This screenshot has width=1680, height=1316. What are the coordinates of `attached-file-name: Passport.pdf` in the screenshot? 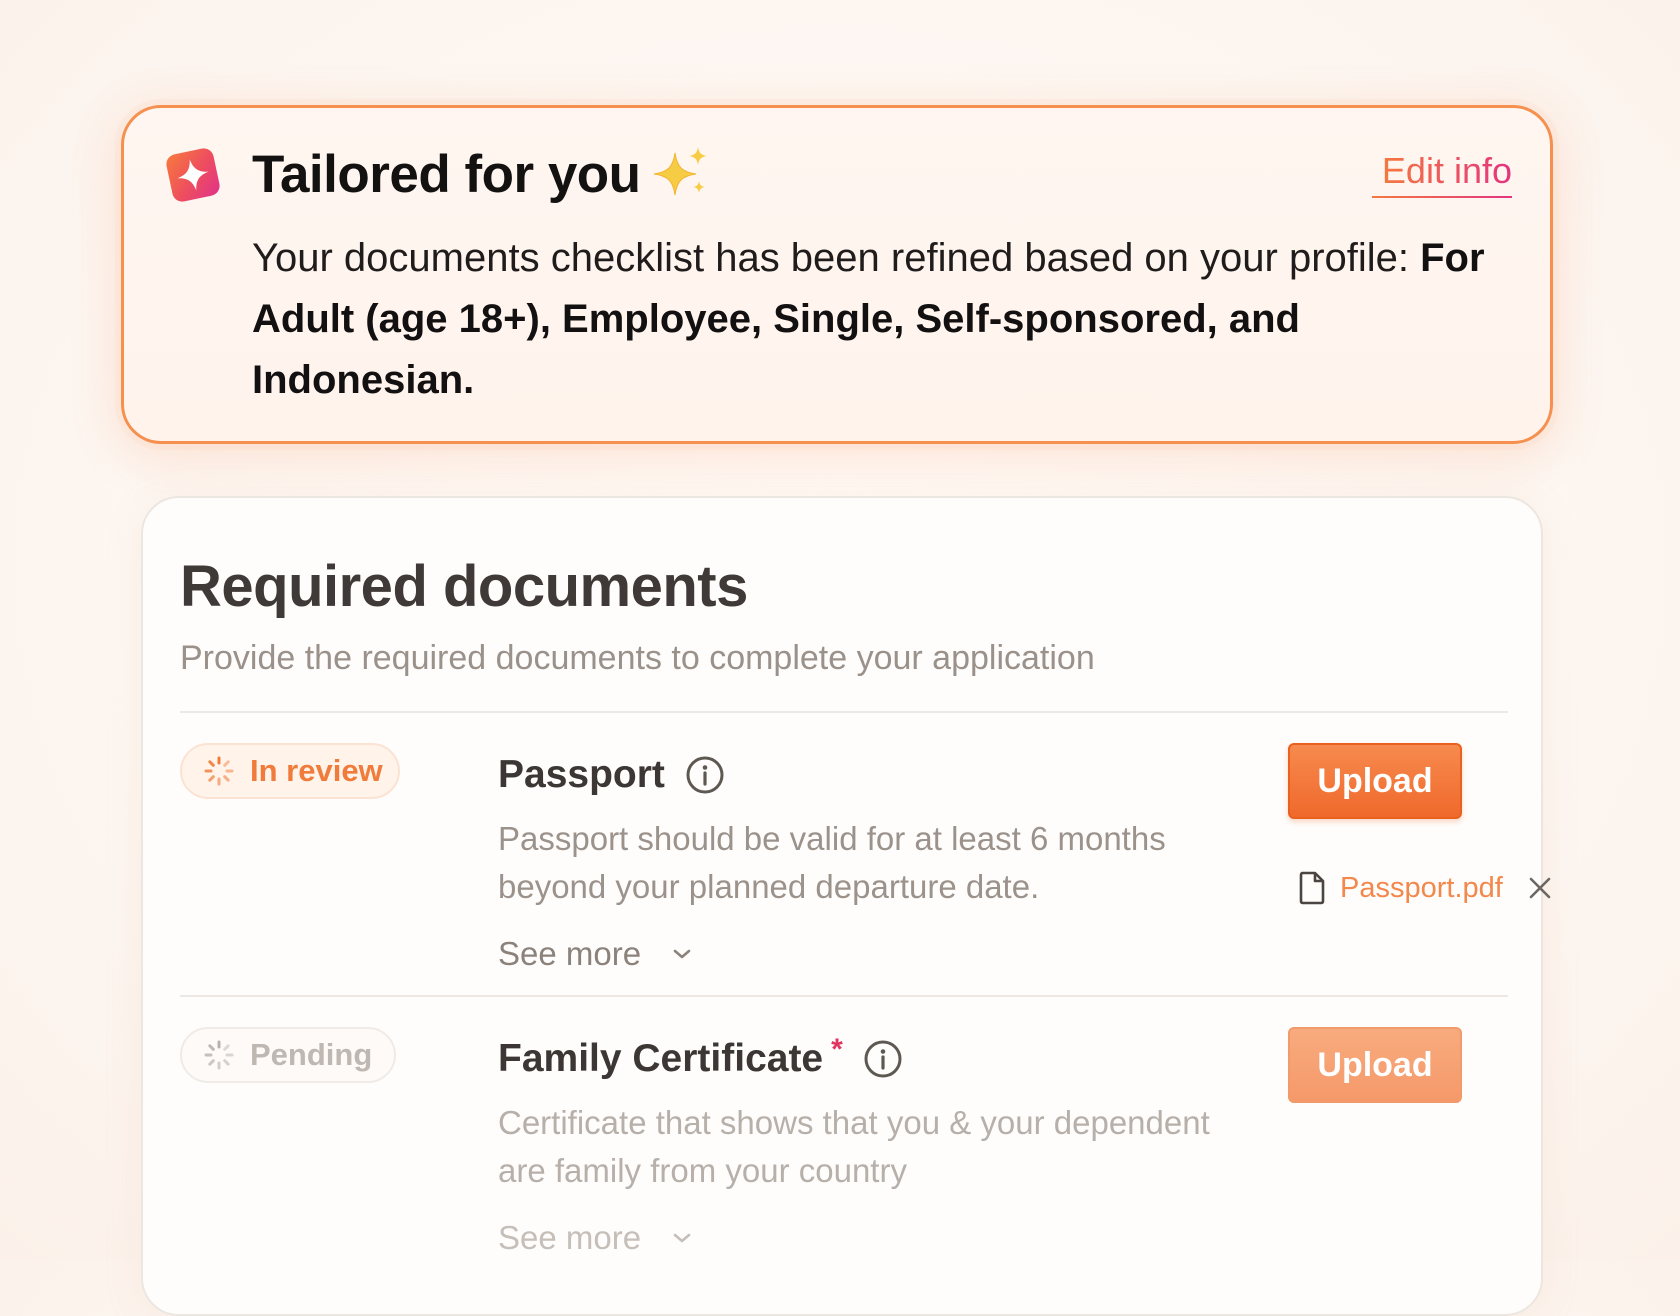 It's located at (1421, 888).